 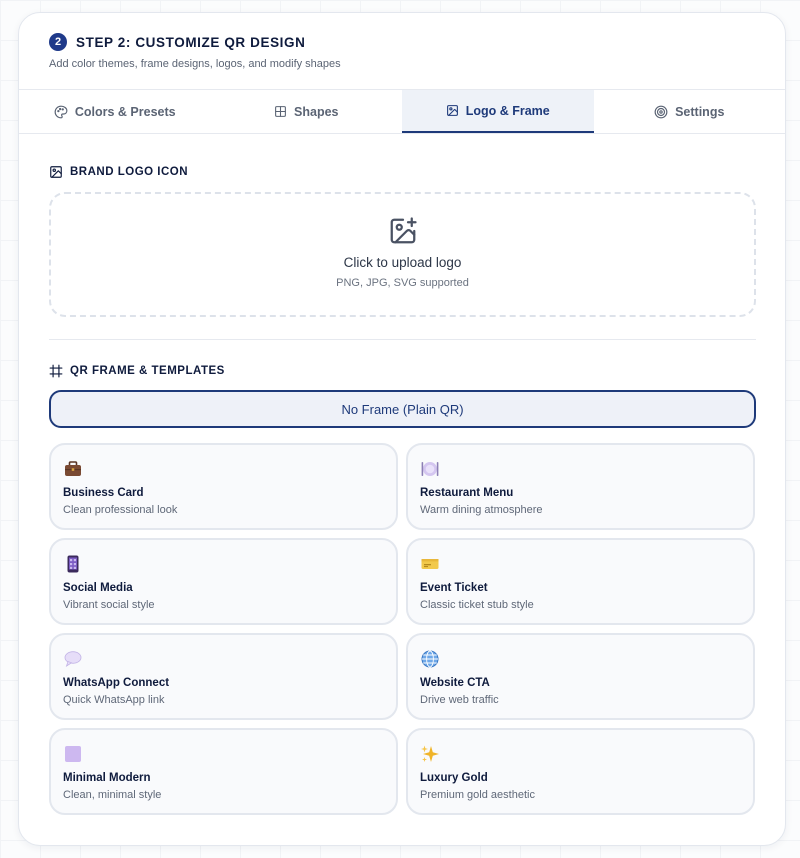 I want to click on tab-label: Colors & Presets, so click(x=125, y=111).